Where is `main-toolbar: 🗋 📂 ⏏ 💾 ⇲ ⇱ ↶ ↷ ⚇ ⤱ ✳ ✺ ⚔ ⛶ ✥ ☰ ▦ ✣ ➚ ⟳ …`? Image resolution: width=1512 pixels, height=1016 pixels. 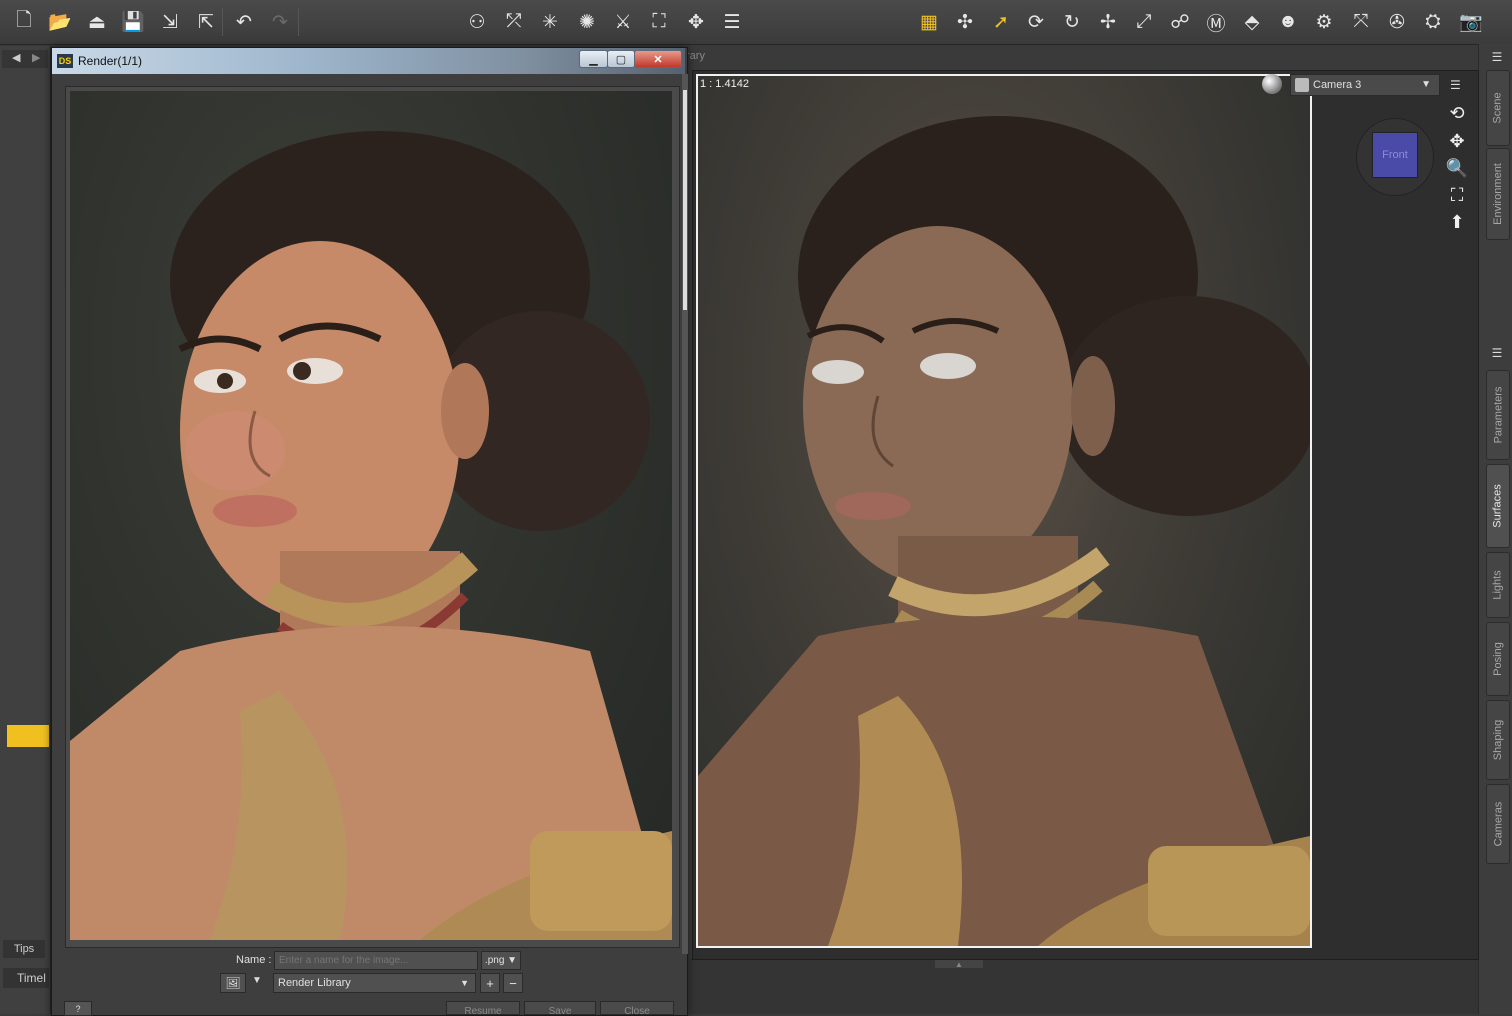
main-toolbar: 🗋 📂 ⏏ 💾 ⇲ ⇱ ↶ ↷ ⚇ ⤱ ✳ ✺ ⚔ ⛶ ✥ ☰ ▦ ✣ ➚ ⟳ … is located at coordinates (756, 22).